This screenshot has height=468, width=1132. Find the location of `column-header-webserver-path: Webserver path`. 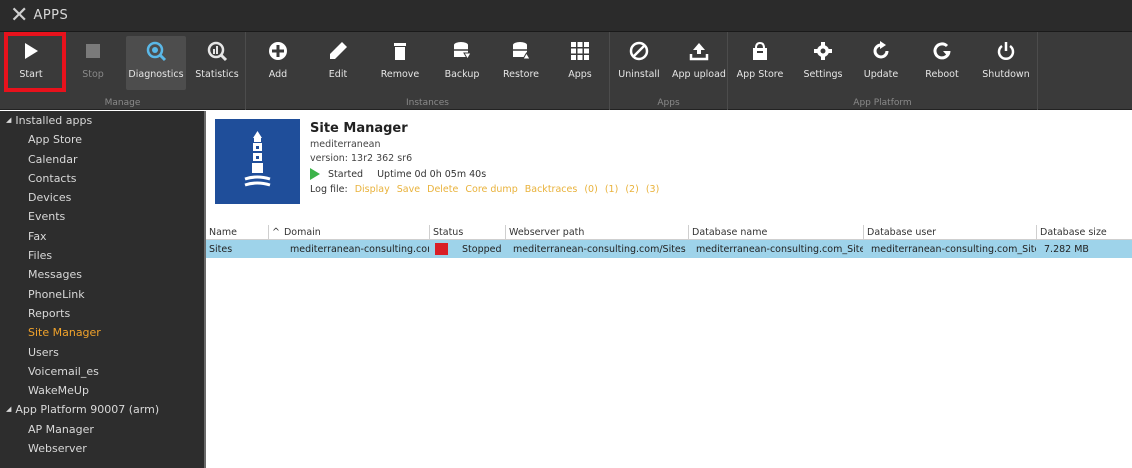

column-header-webserver-path: Webserver path is located at coordinates (596, 232).